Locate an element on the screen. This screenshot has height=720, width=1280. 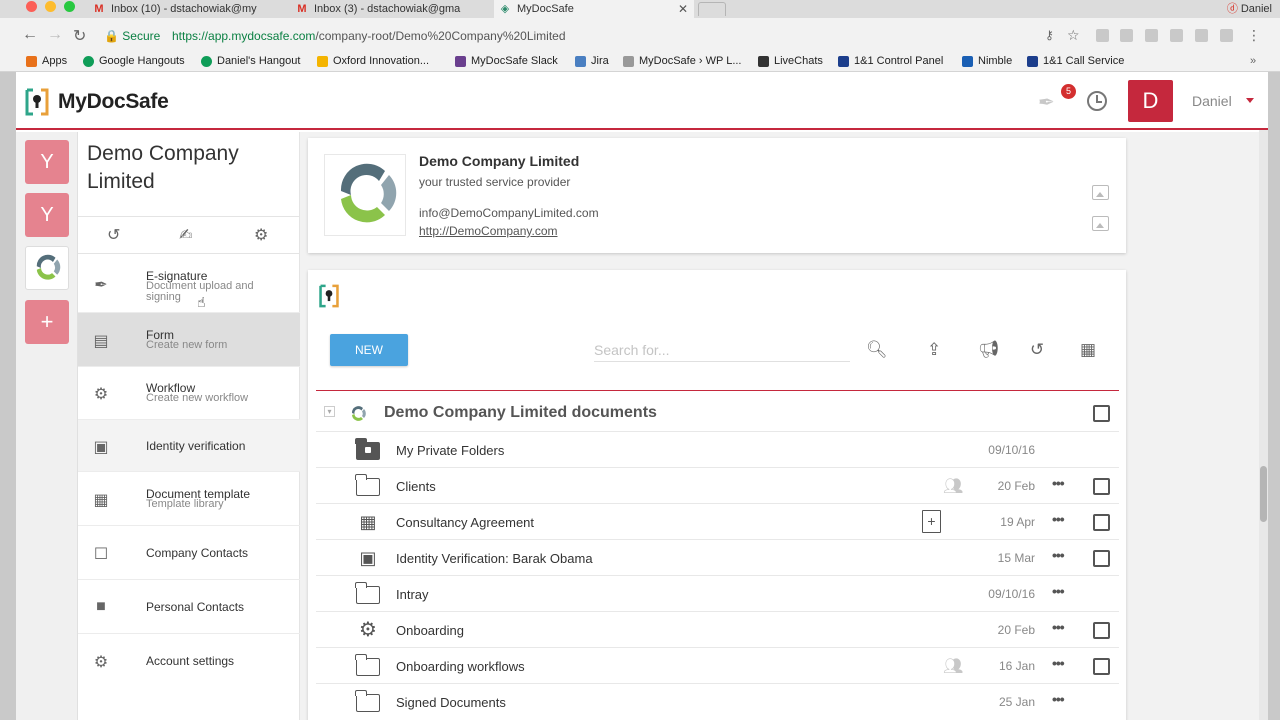
bookmark-daniels-hangout: Daniel's Hangout is located at coordinates (250, 61).